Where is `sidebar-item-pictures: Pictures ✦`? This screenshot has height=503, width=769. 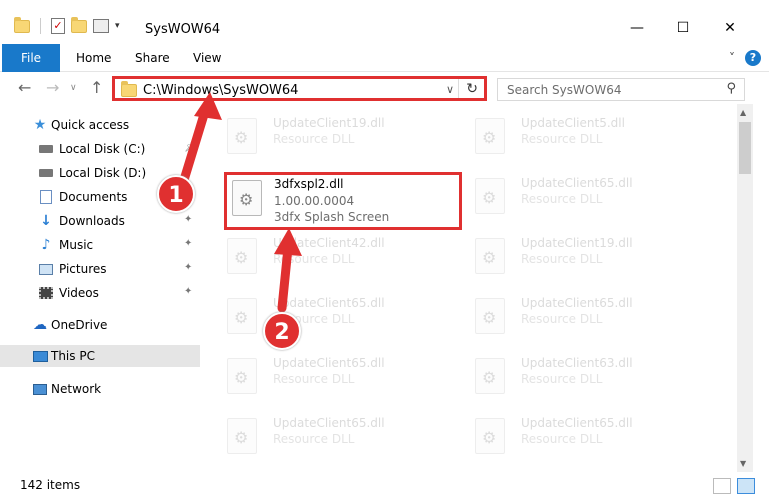
sidebar-item-pictures: Pictures ✦ is located at coordinates (100, 269).